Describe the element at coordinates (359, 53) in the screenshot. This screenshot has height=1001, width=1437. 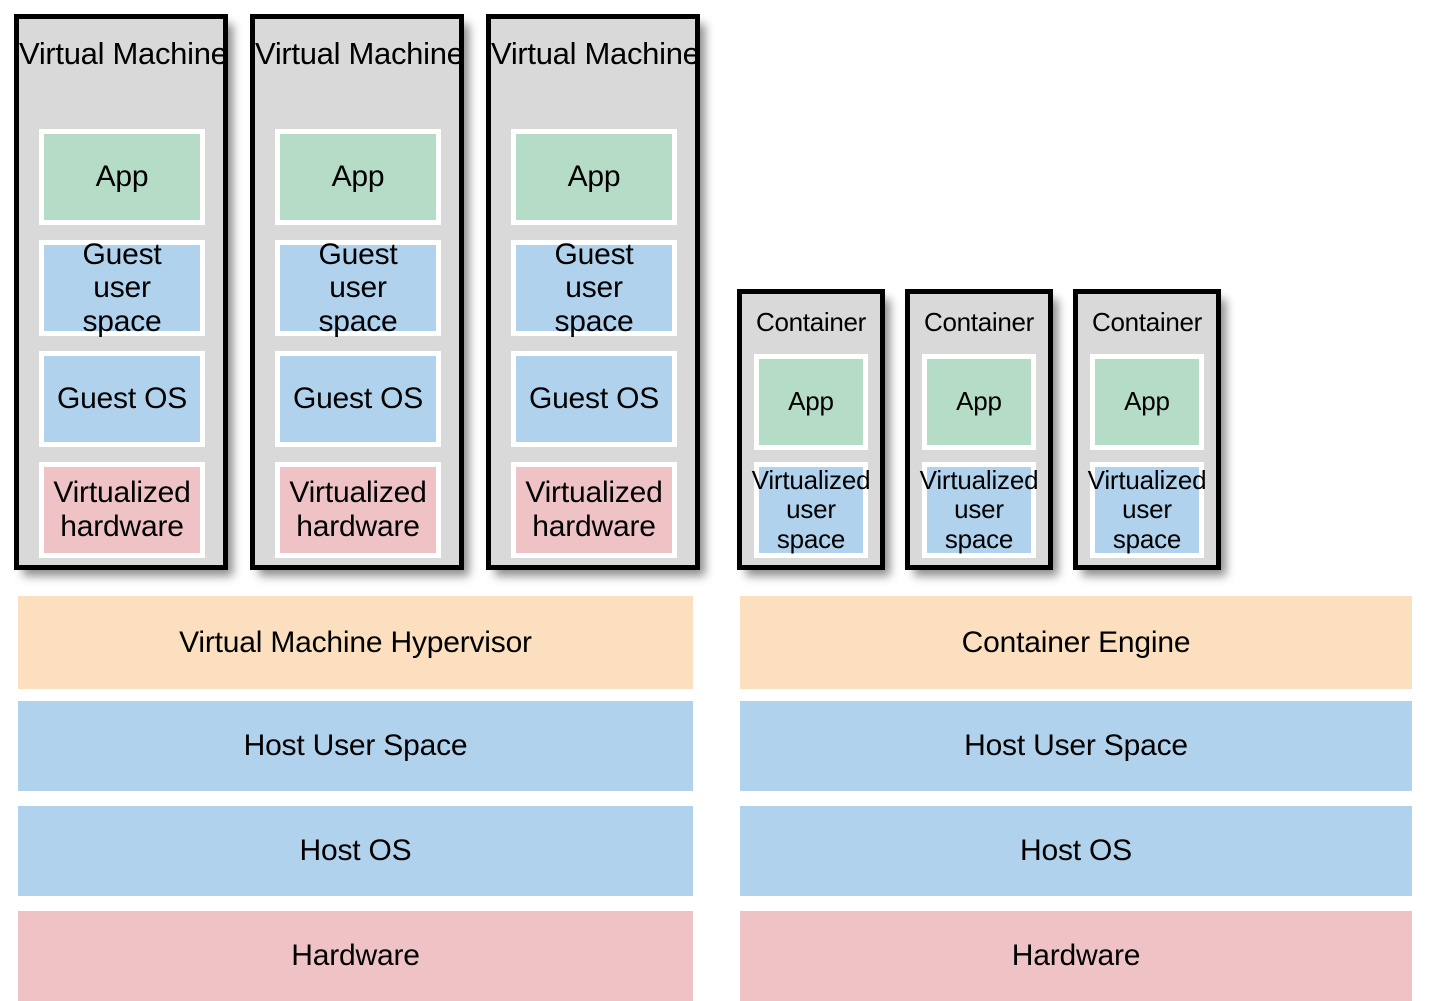
I see `virtual-machine-title-2: Virtual Machine` at that location.